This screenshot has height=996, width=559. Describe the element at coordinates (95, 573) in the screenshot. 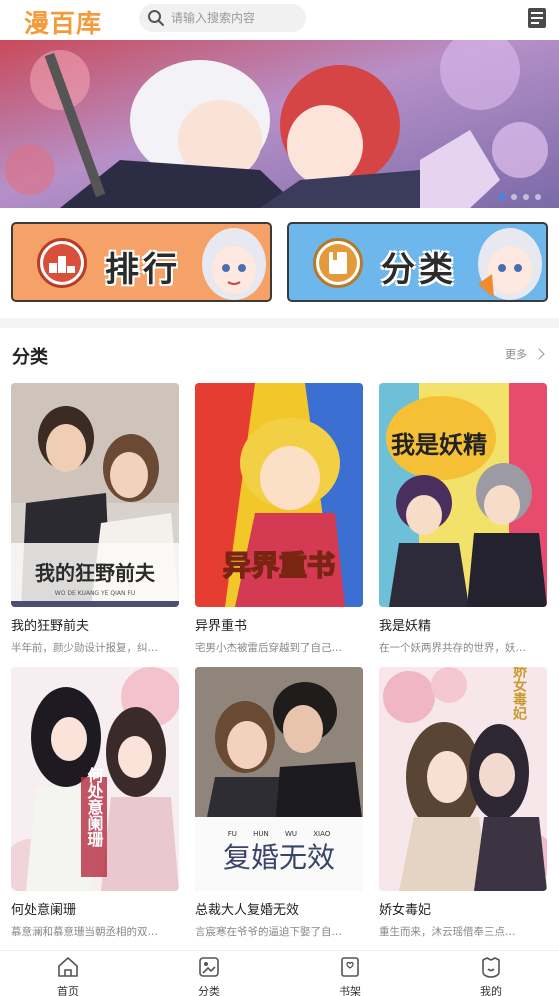

I see `cover-title: 我的狂野前夫` at that location.